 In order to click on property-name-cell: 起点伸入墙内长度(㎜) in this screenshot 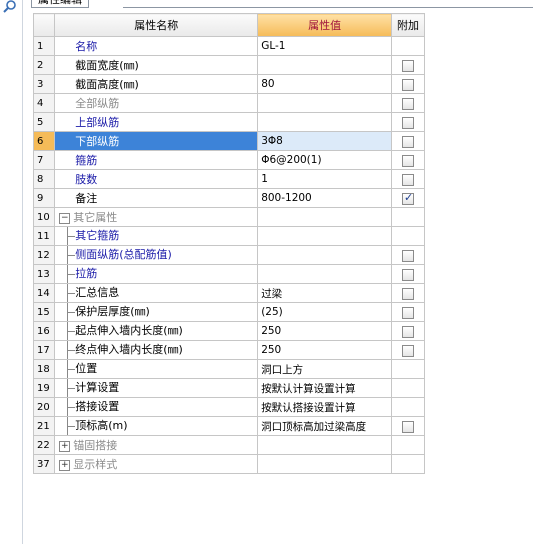, I will do `click(156, 331)`.